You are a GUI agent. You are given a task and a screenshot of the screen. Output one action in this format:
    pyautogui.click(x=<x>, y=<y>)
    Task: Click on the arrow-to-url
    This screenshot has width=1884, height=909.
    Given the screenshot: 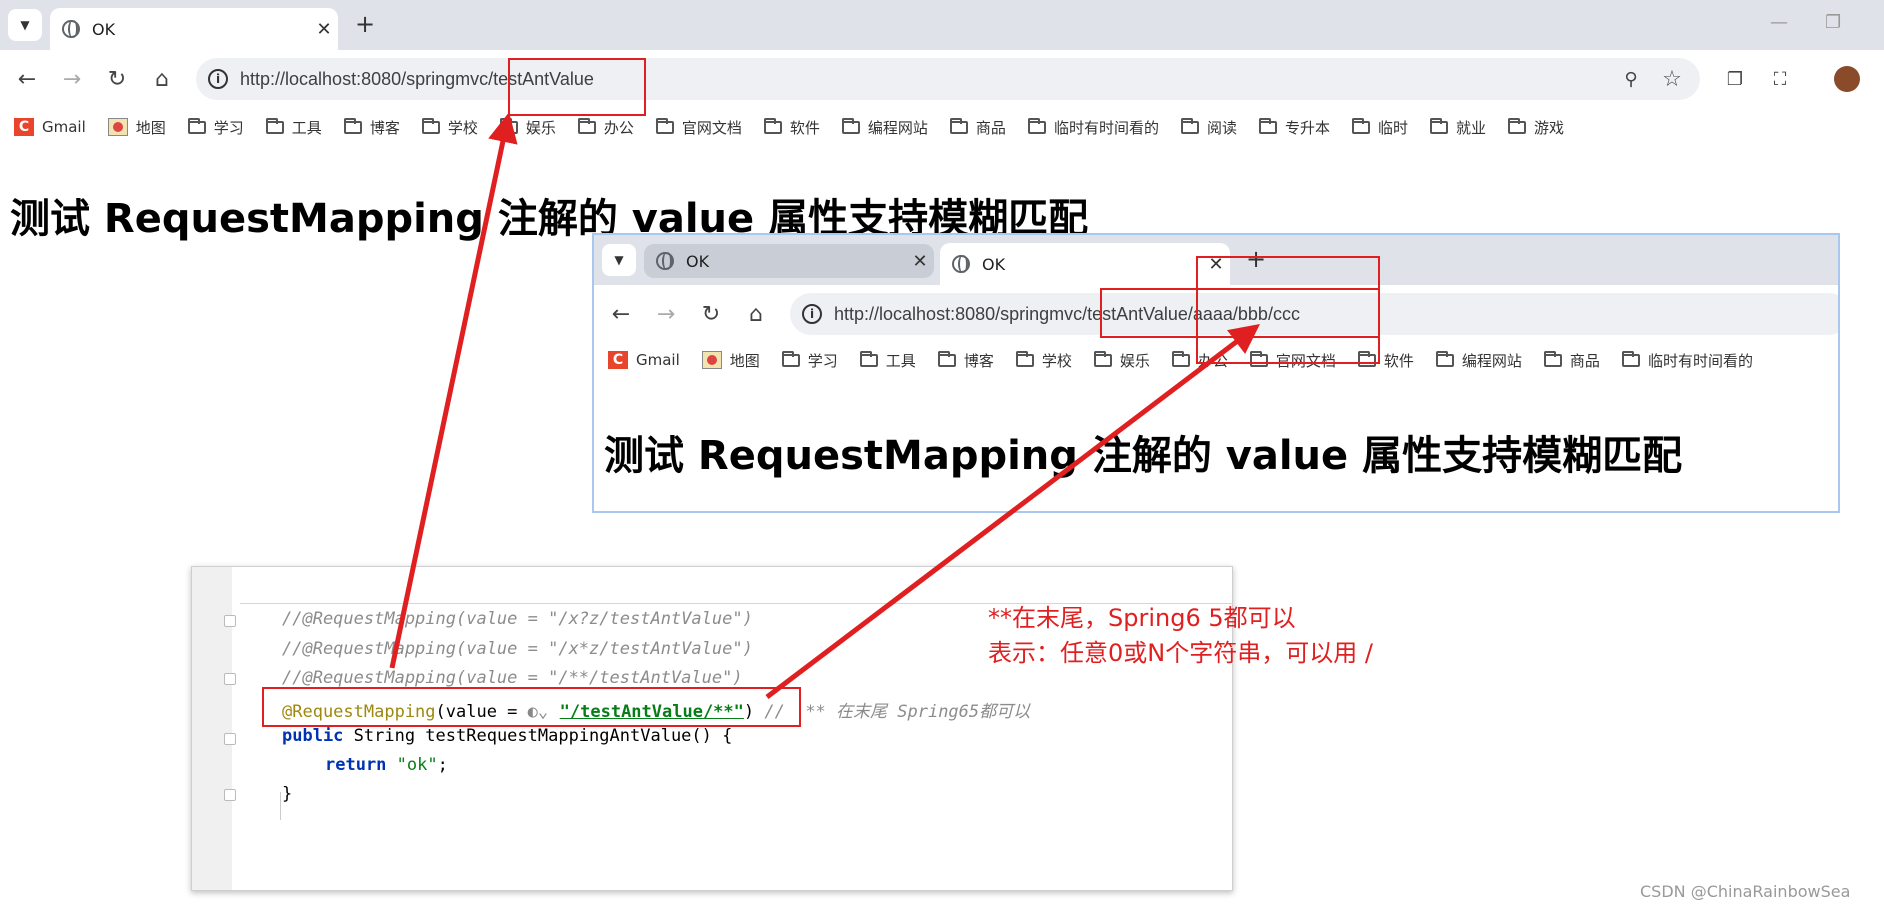 What is the action you would take?
    pyautogui.click(x=453, y=390)
    